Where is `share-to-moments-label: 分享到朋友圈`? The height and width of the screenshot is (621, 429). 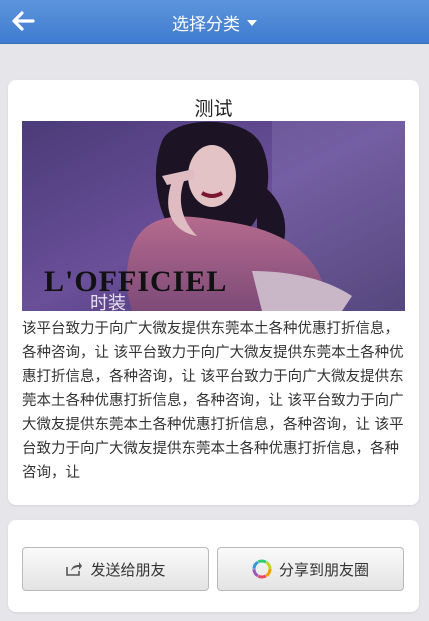 share-to-moments-label: 分享到朋友圈 is located at coordinates (323, 569).